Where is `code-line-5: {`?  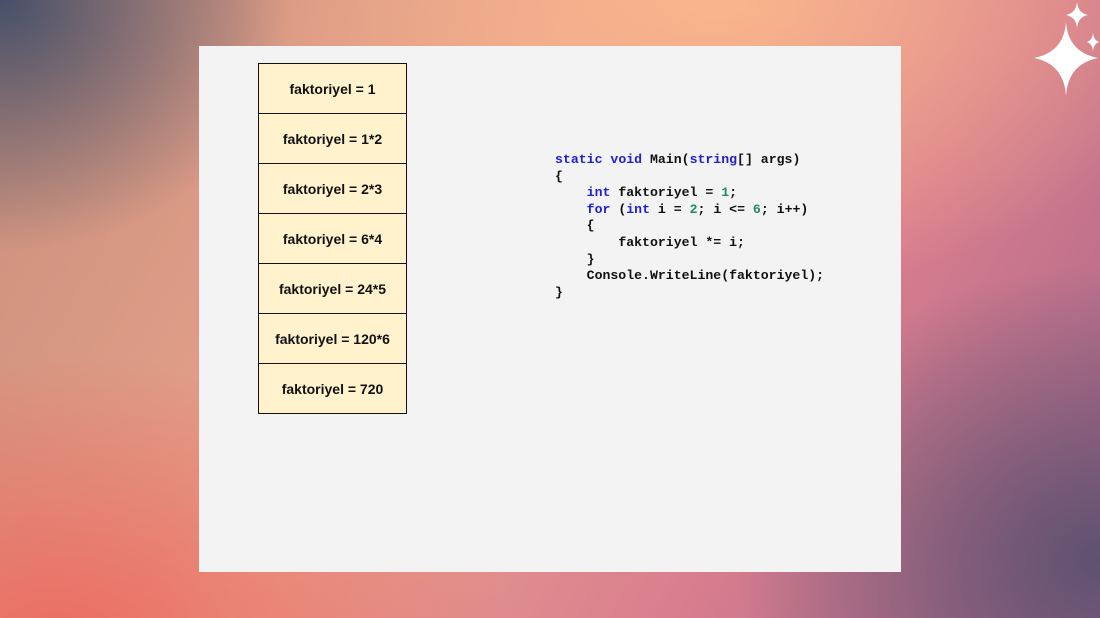
code-line-5: { is located at coordinates (590, 226).